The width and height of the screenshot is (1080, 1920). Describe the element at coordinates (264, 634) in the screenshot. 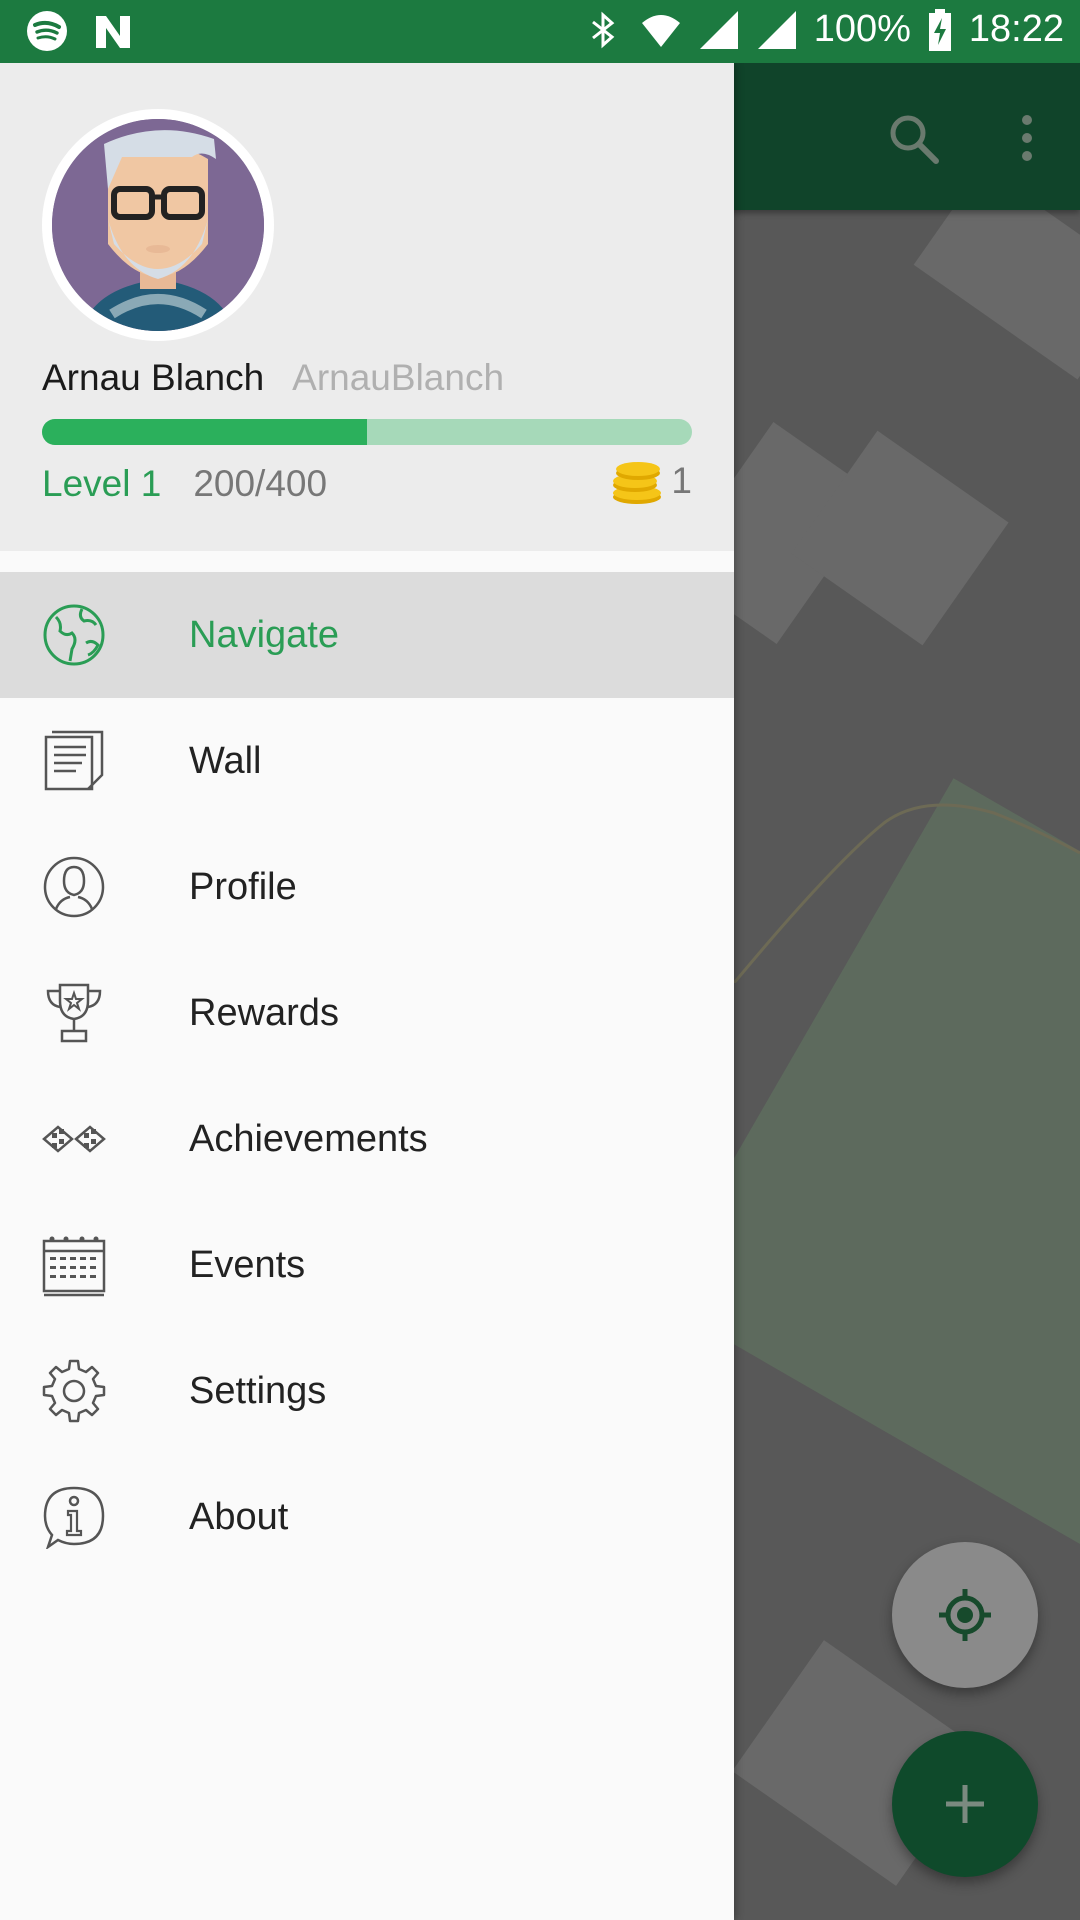

I see `menu-item-label: Navigate` at that location.